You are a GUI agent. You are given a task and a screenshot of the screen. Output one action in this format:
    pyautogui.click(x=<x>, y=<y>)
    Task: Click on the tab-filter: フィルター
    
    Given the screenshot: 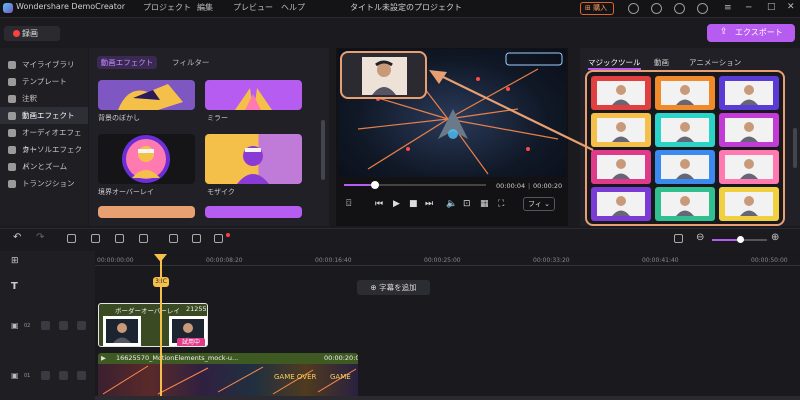 What is the action you would take?
    pyautogui.click(x=190, y=62)
    